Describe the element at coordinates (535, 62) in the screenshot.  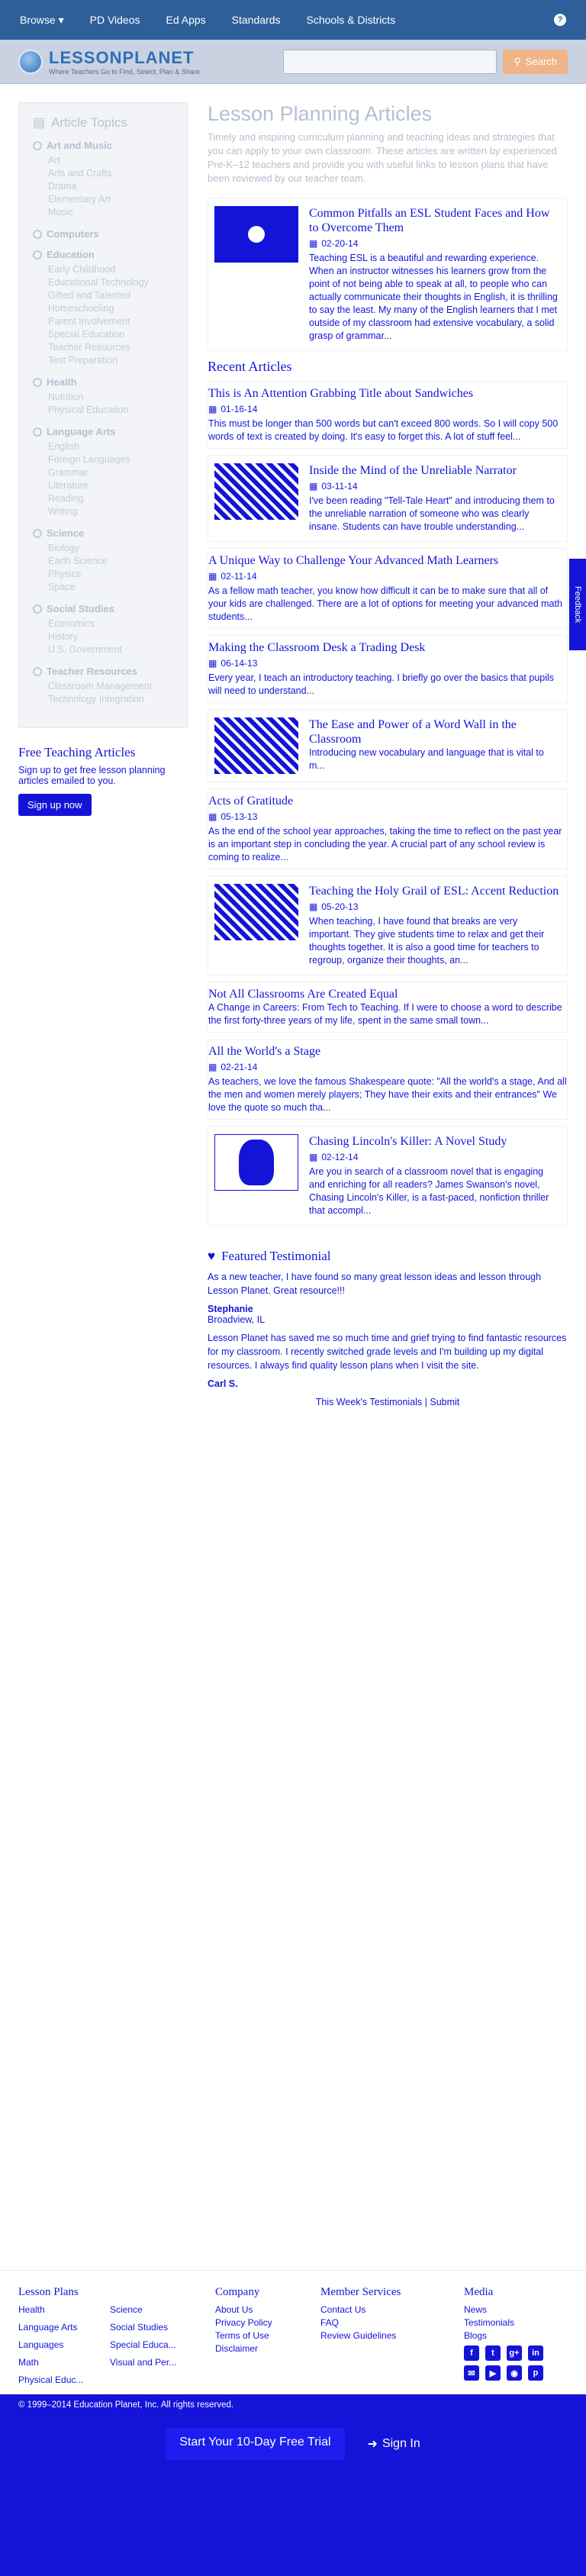
I see `search-button: ⚲ Search` at that location.